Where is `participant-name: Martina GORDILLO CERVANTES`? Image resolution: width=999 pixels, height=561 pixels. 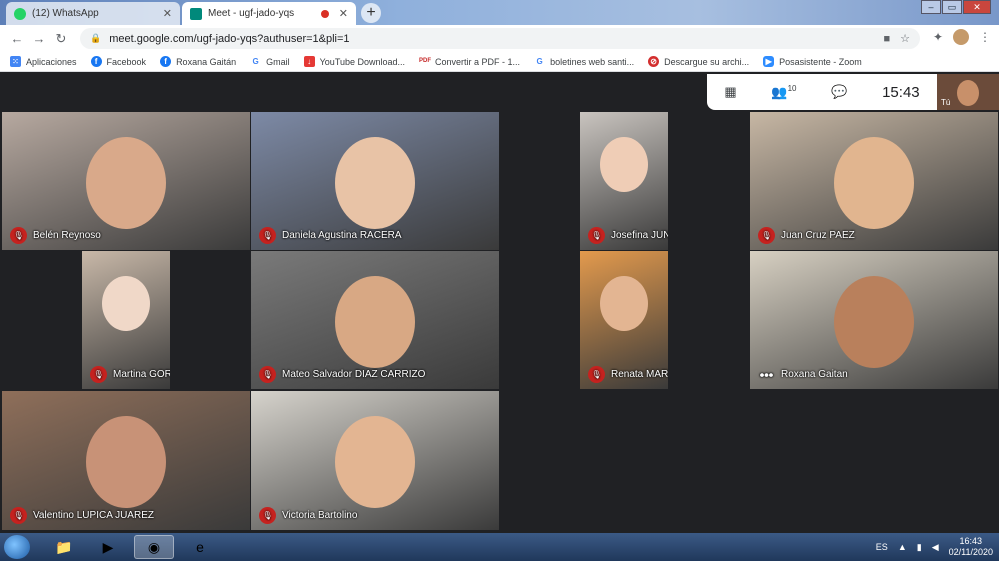 participant-name: Martina GORDILLO CERVANTES is located at coordinates (141, 374).